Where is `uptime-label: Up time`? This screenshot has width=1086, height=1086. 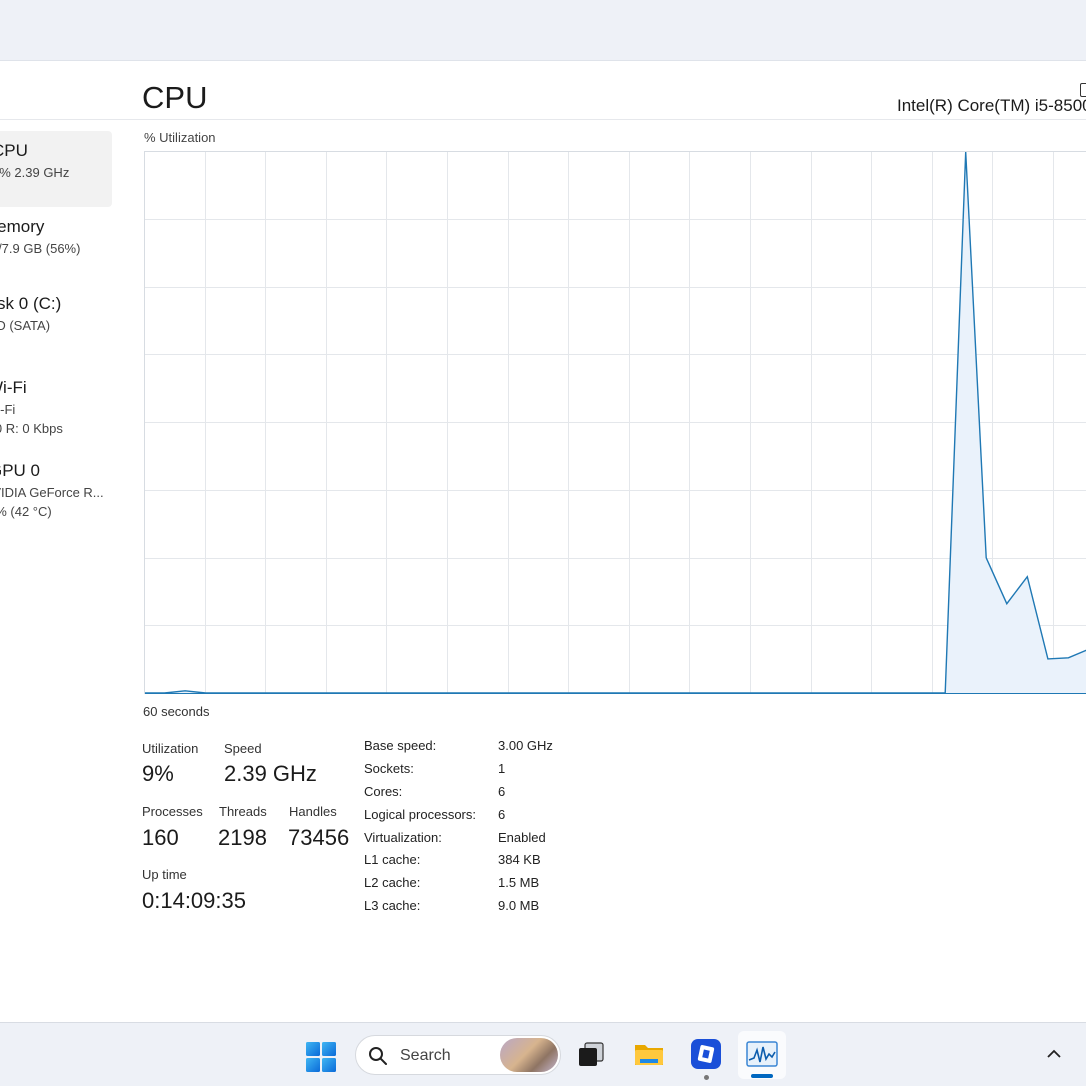 uptime-label: Up time is located at coordinates (164, 874).